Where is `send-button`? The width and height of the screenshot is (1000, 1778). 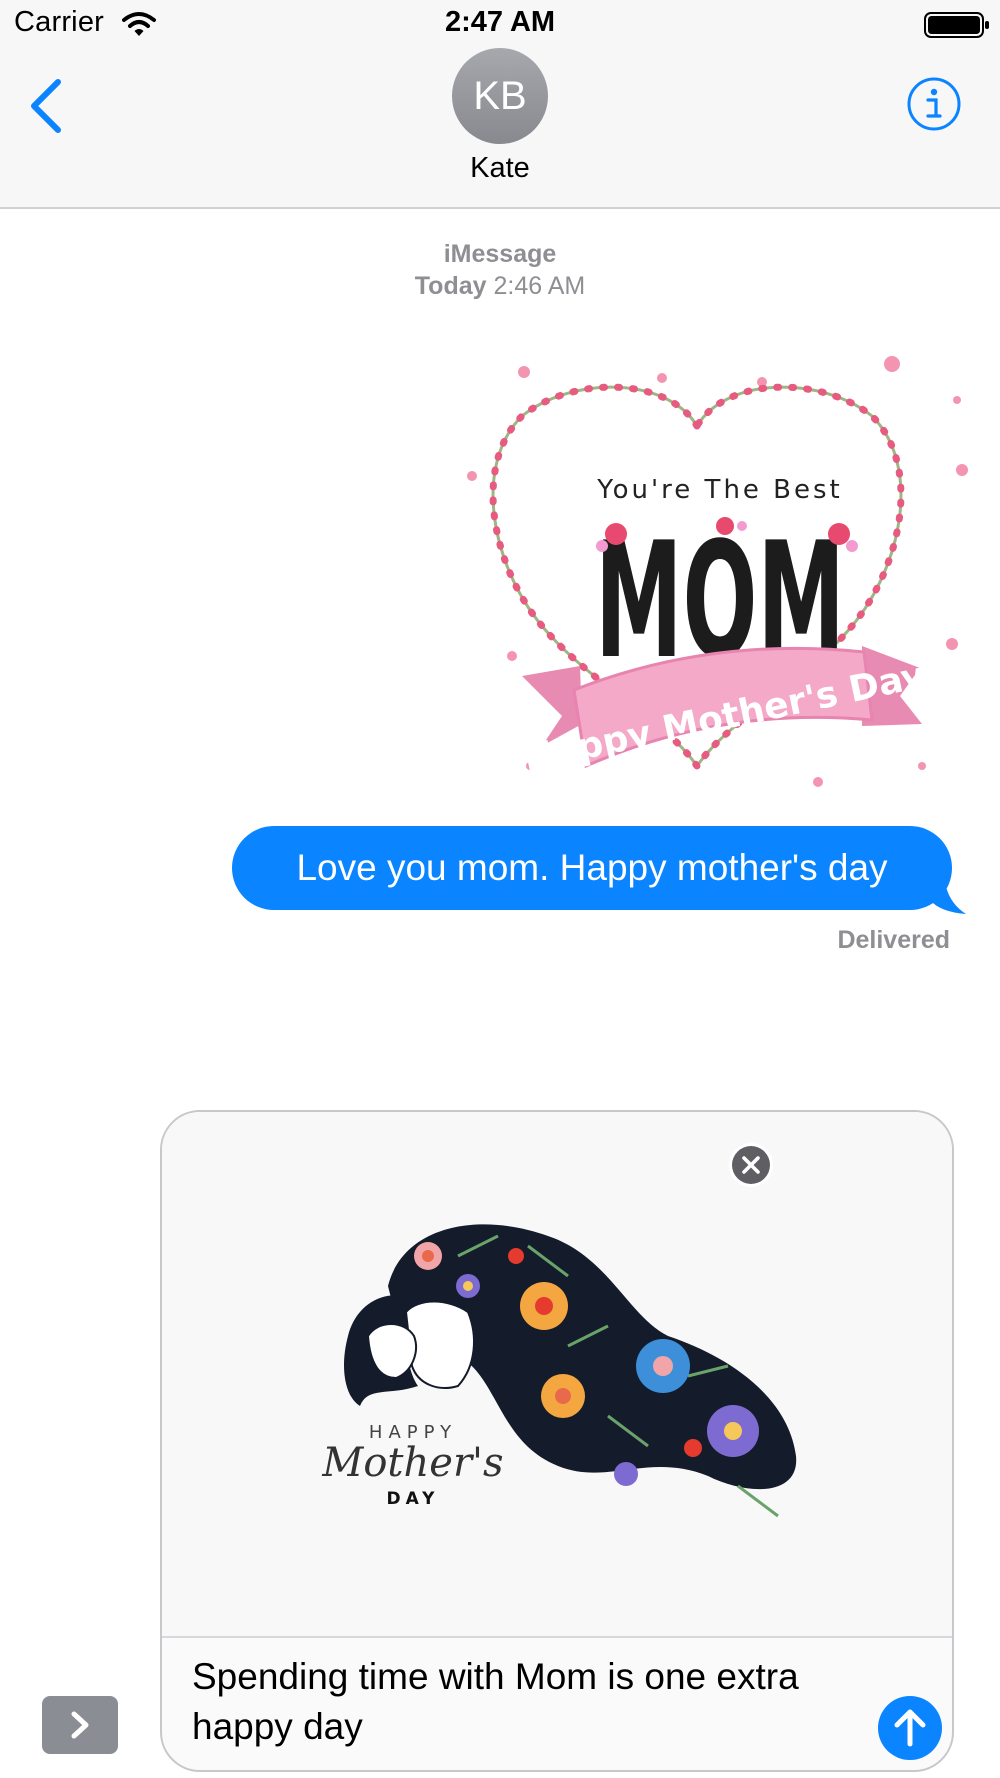 send-button is located at coordinates (910, 1728).